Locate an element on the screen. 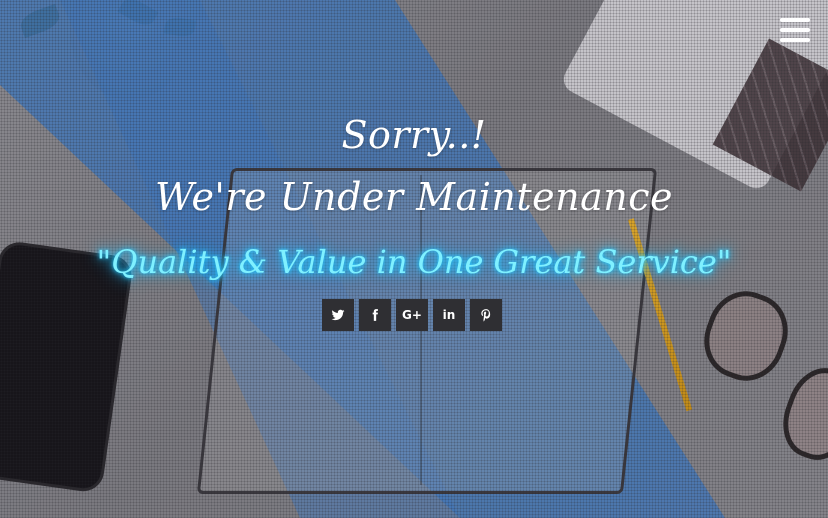 This screenshot has height=518, width=828. headline-under-maintenance: We're Under Maintenance is located at coordinates (413, 197).